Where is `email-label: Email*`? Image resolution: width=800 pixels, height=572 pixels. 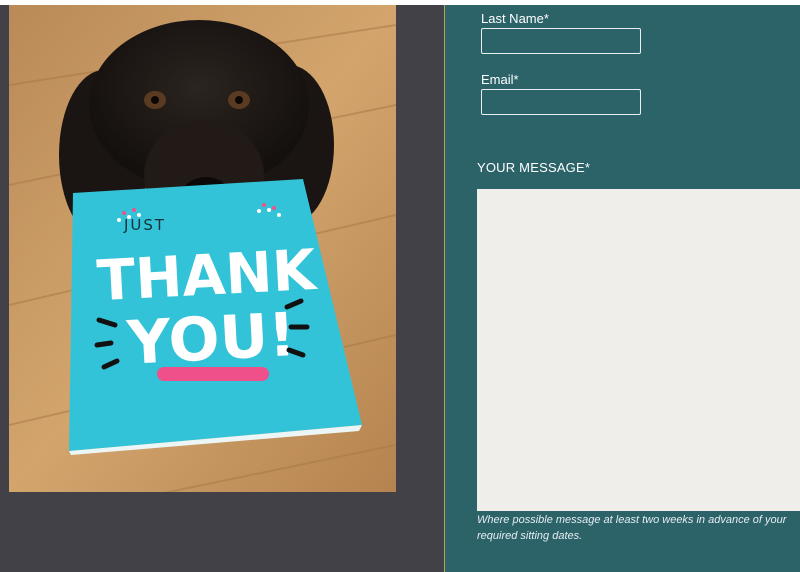 email-label: Email* is located at coordinates (500, 79).